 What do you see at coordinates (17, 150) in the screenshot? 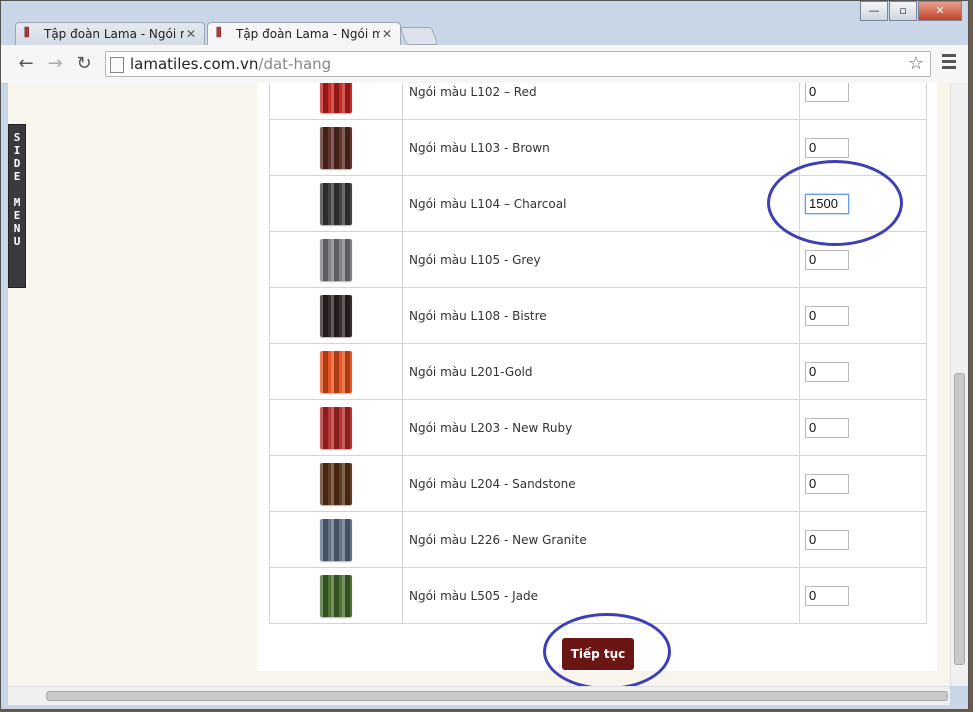
I see `side-menu-letter: I` at bounding box center [17, 150].